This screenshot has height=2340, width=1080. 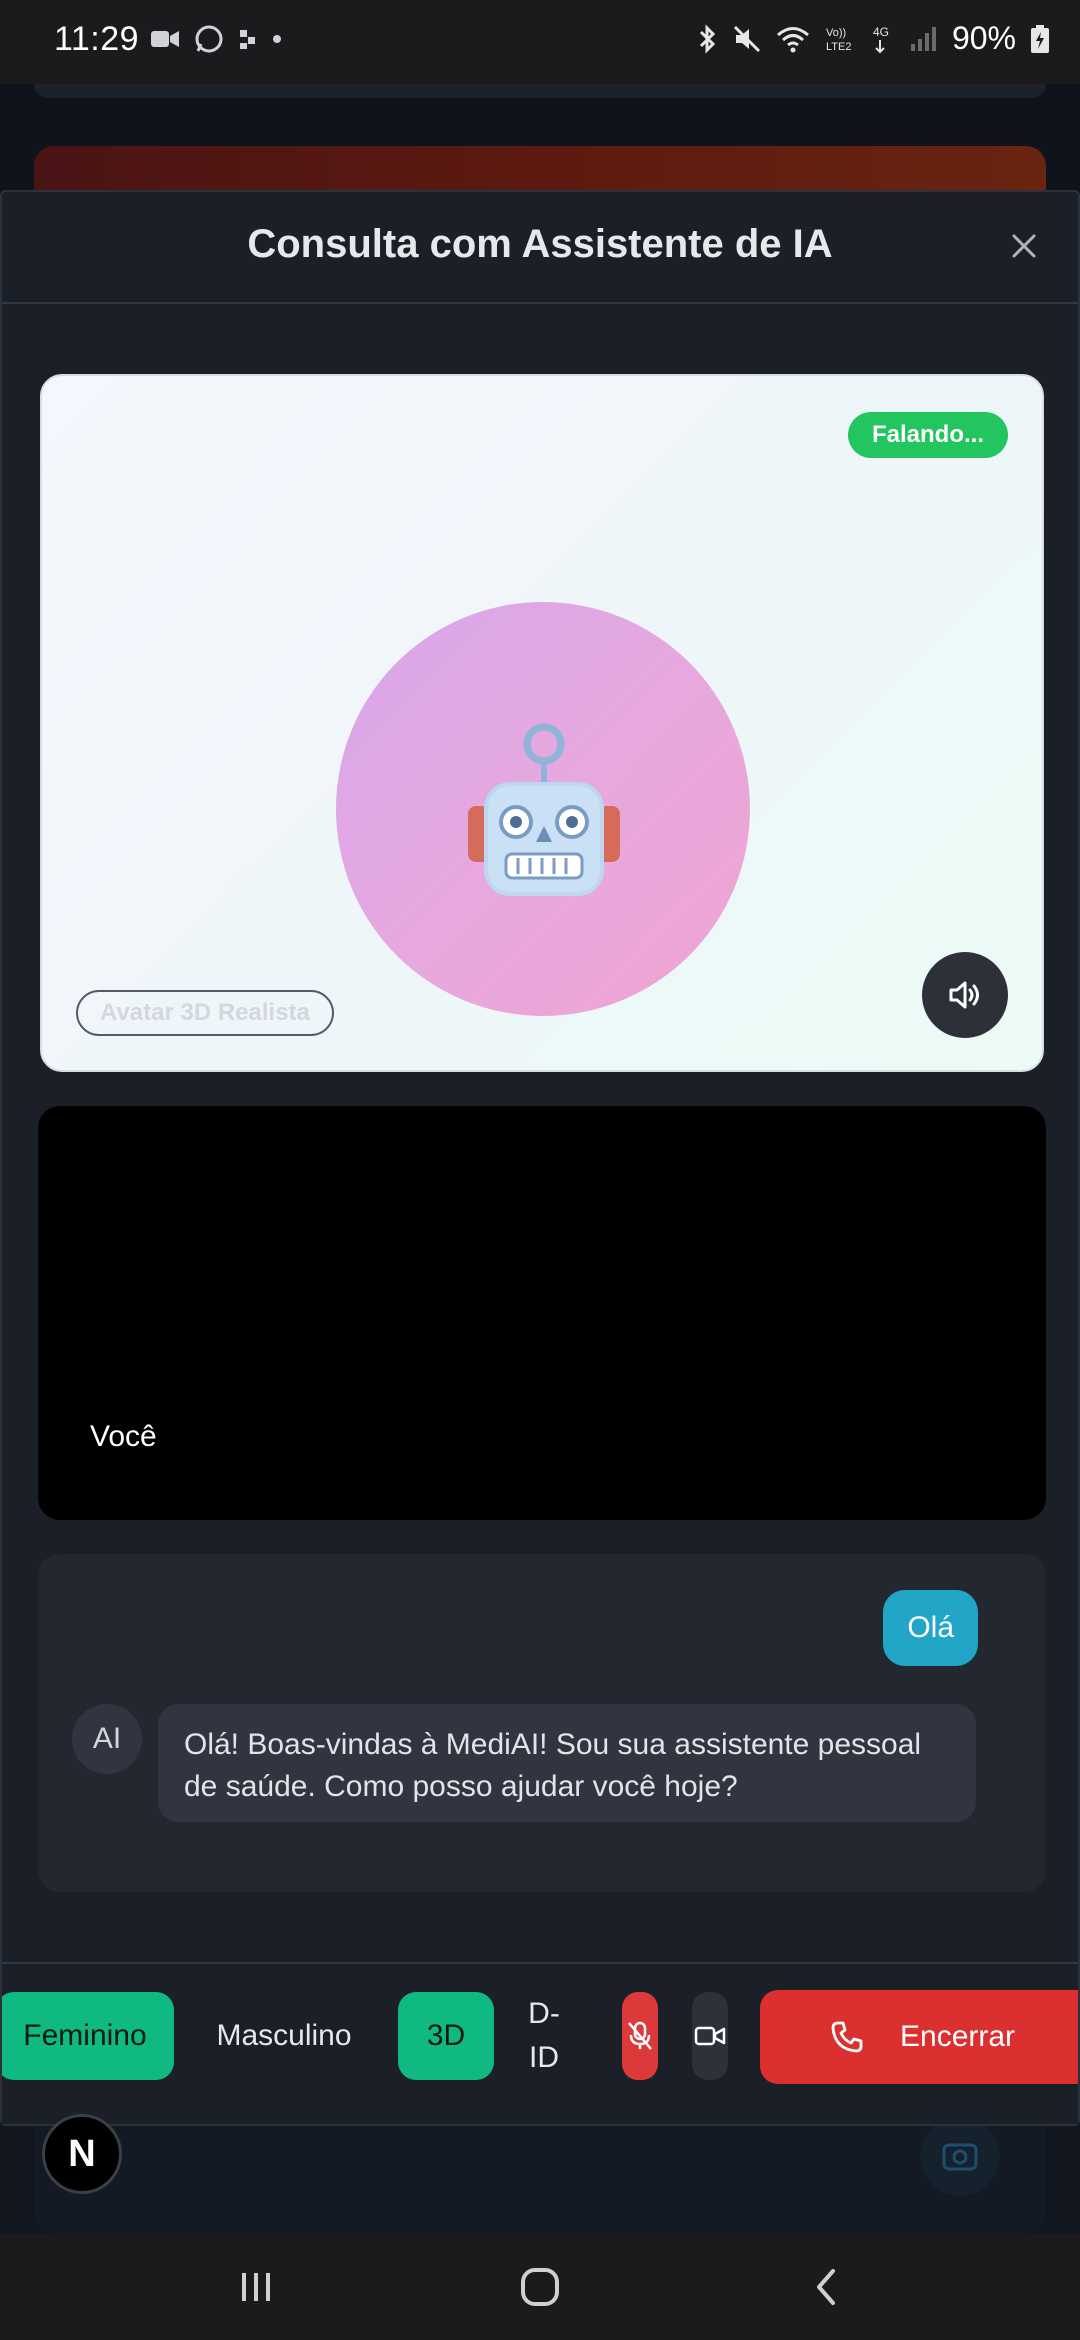 What do you see at coordinates (540, 91) in the screenshot?
I see `background-card` at bounding box center [540, 91].